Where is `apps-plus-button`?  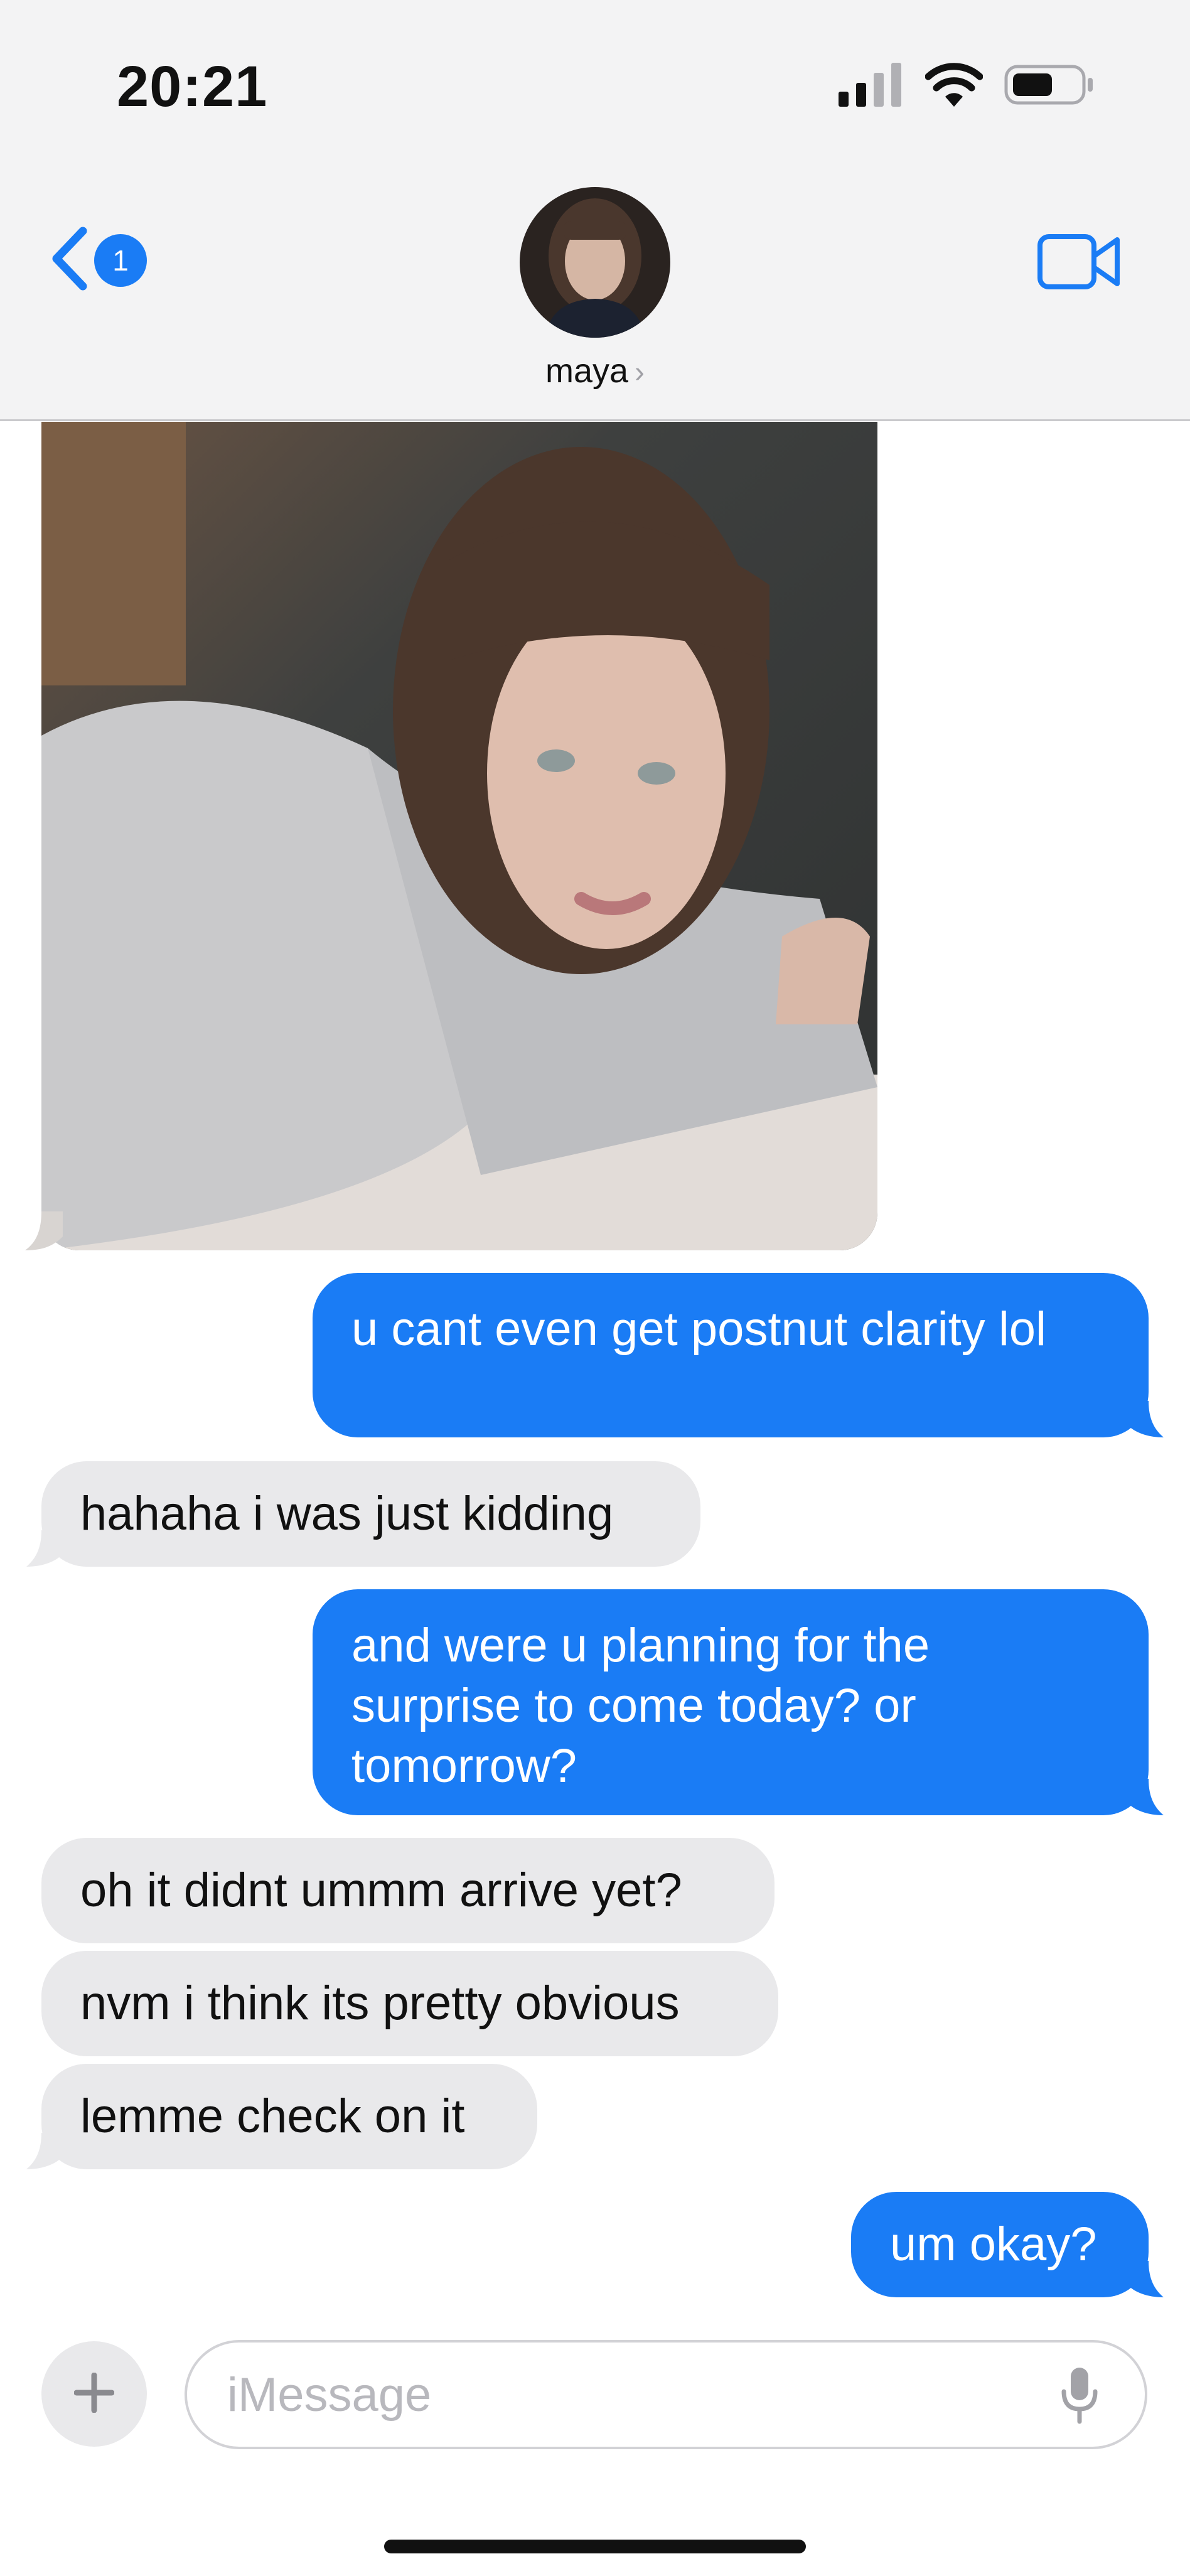 apps-plus-button is located at coordinates (94, 2394).